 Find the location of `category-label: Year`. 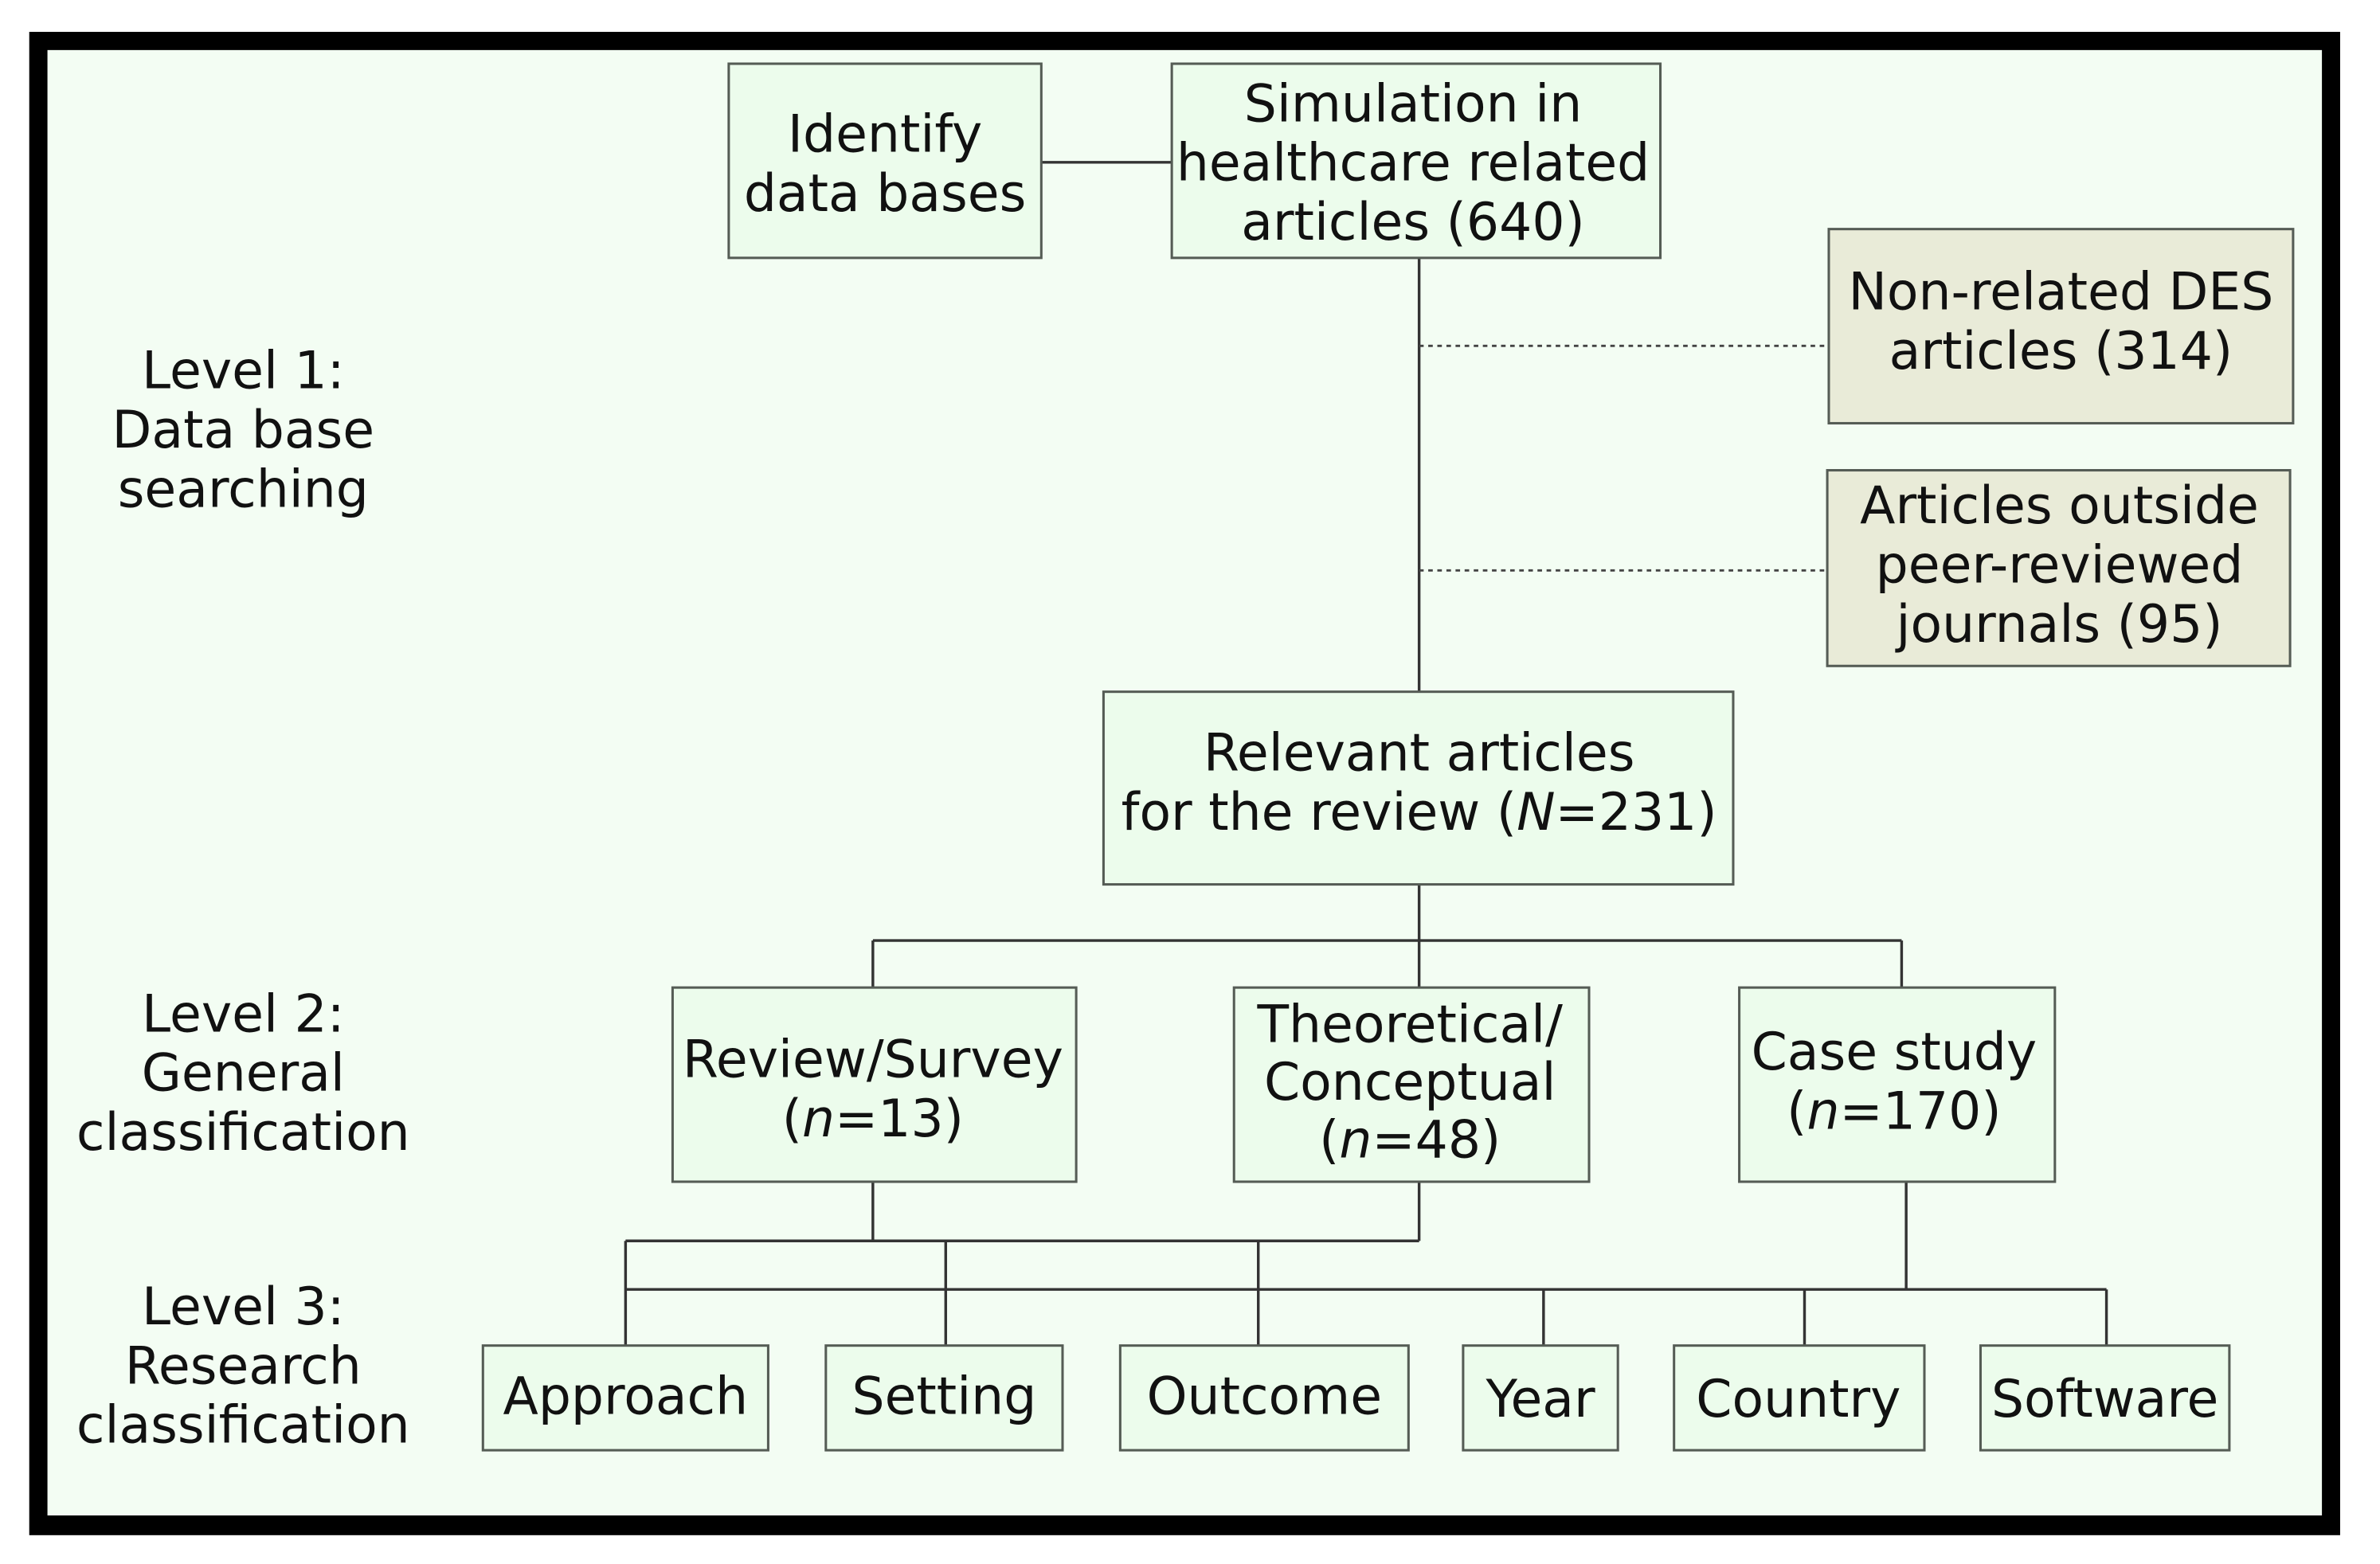

category-label: Year is located at coordinates (1540, 1399).